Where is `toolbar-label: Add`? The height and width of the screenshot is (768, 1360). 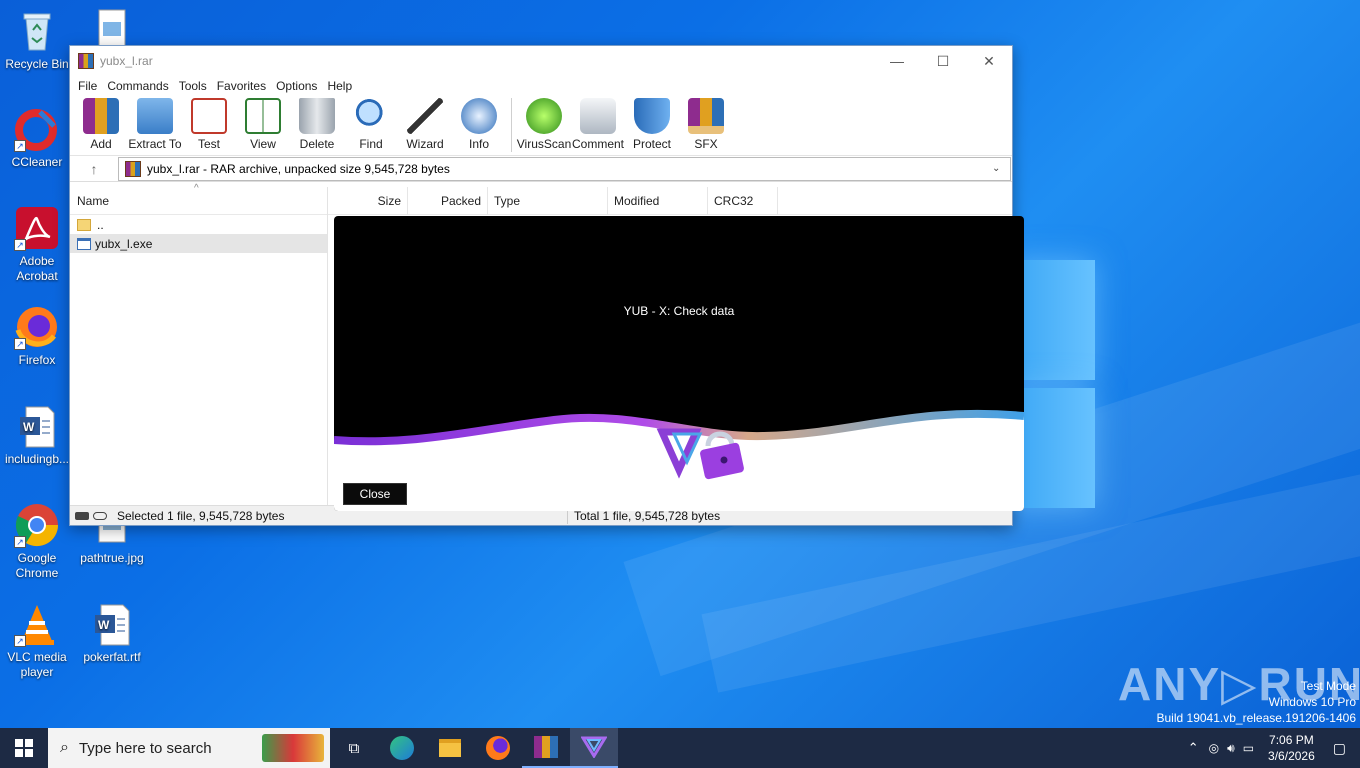
toolbar-label: Add is located at coordinates (101, 144).